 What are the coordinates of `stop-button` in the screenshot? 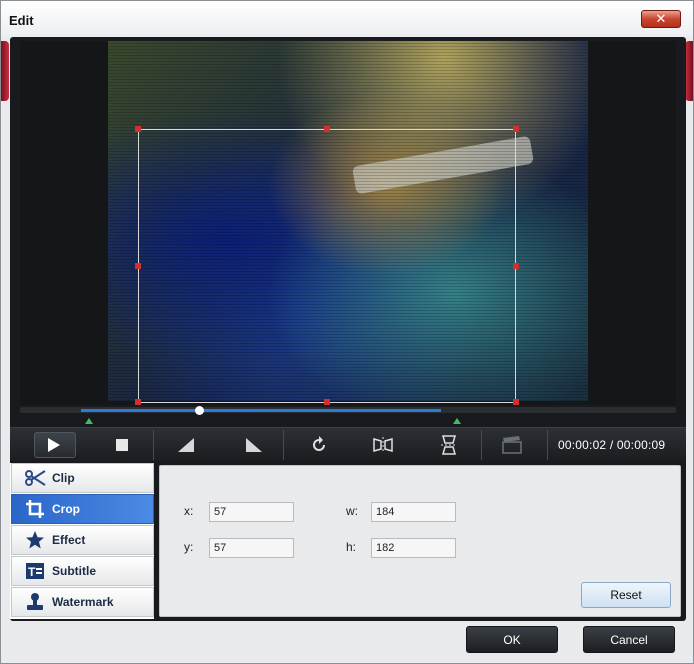 It's located at (122, 445).